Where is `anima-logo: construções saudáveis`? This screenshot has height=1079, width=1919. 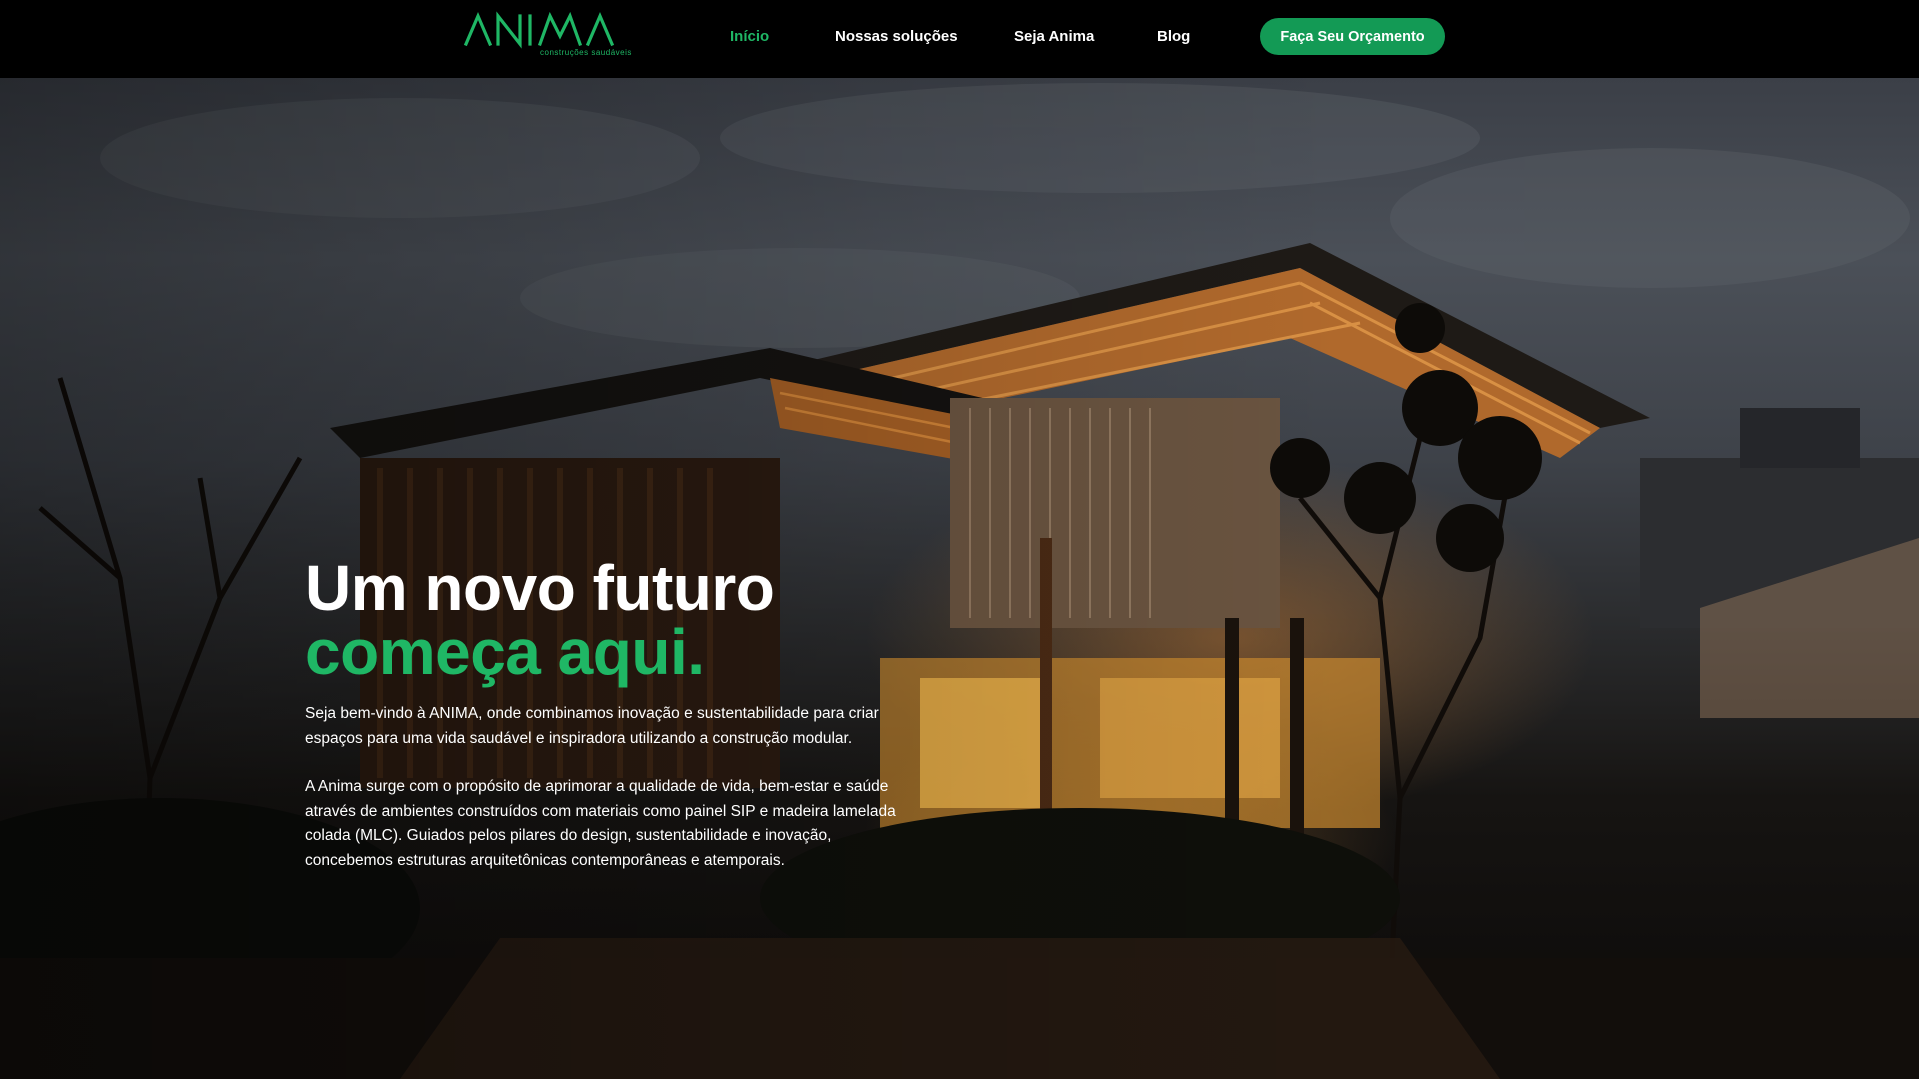 anima-logo: construções saudáveis is located at coordinates (547, 36).